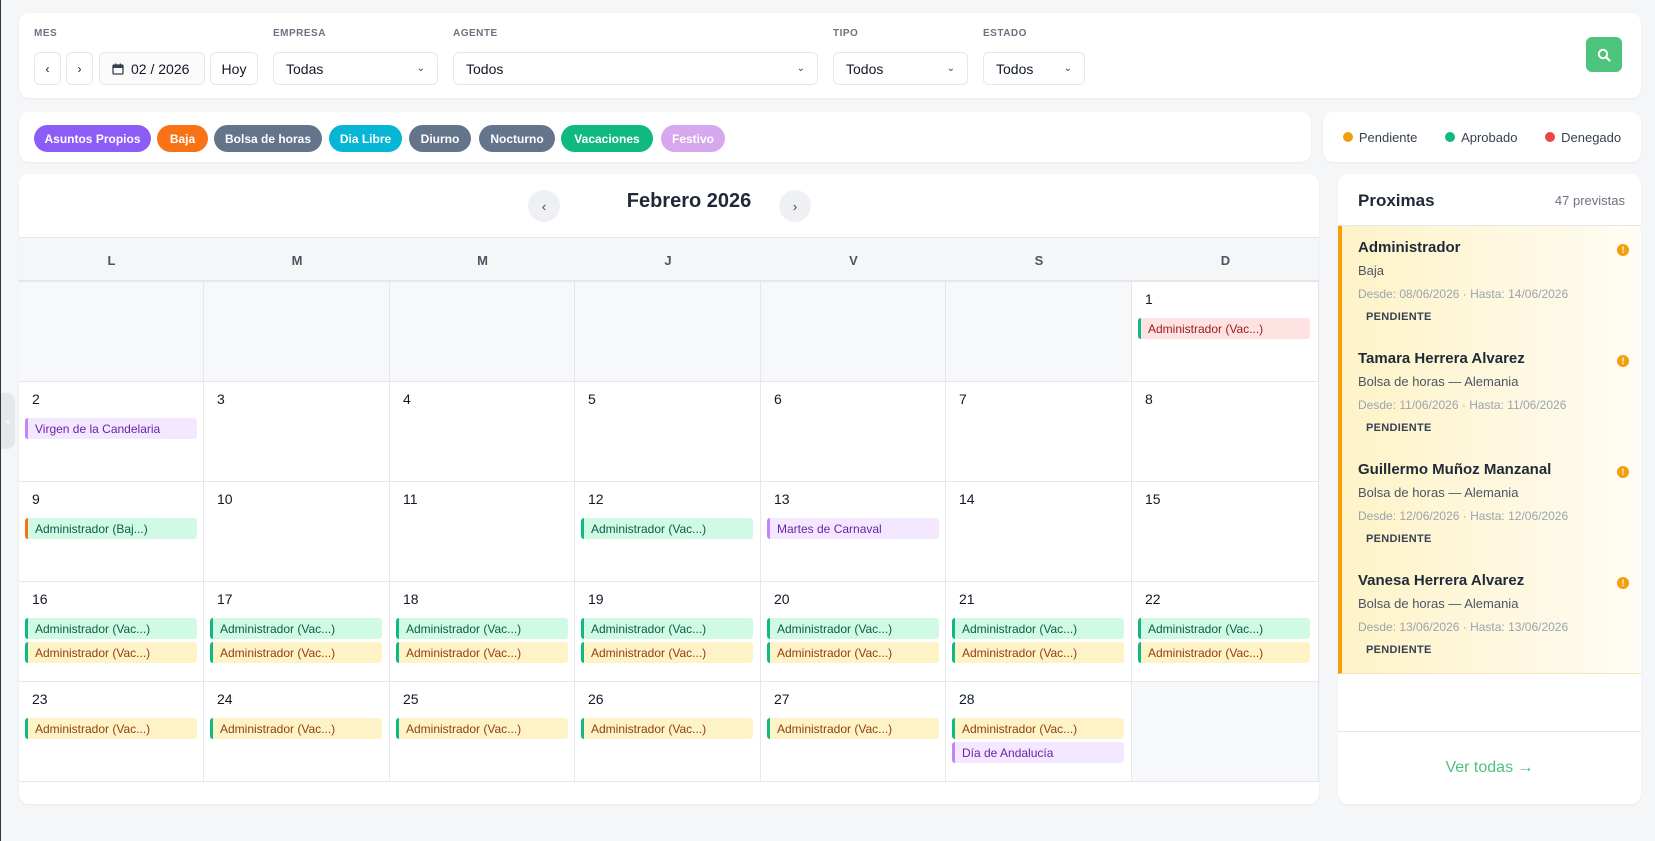 Image resolution: width=1655 pixels, height=841 pixels. I want to click on month-input: 02 / 2026, so click(152, 68).